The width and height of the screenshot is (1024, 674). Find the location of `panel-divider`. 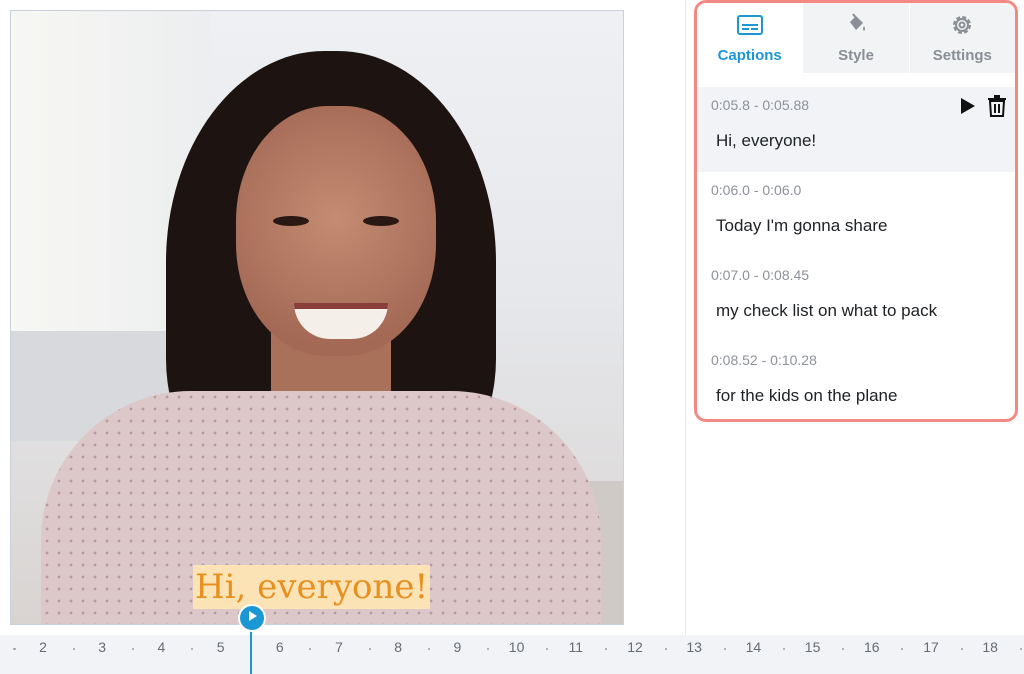

panel-divider is located at coordinates (685, 317).